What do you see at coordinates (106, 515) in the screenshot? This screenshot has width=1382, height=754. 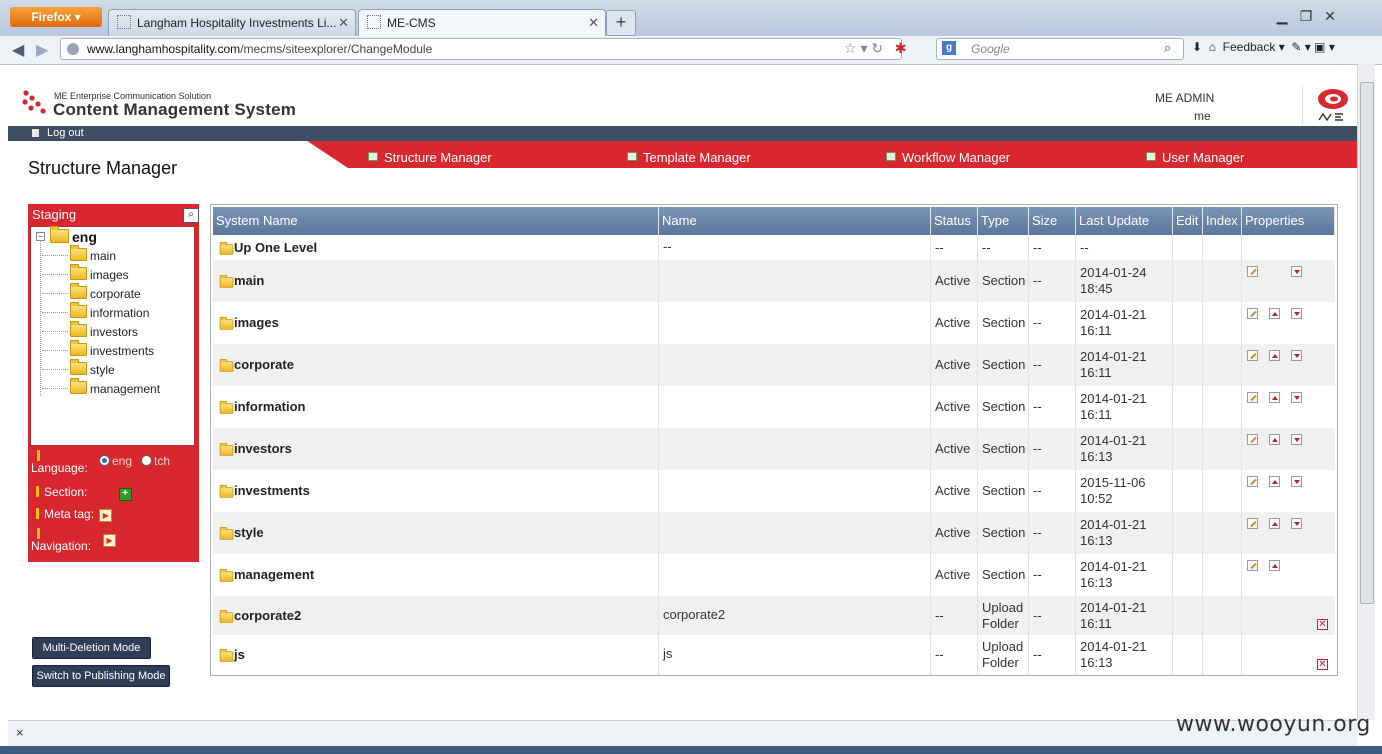 I see `metatag-edit-icon: ▶` at bounding box center [106, 515].